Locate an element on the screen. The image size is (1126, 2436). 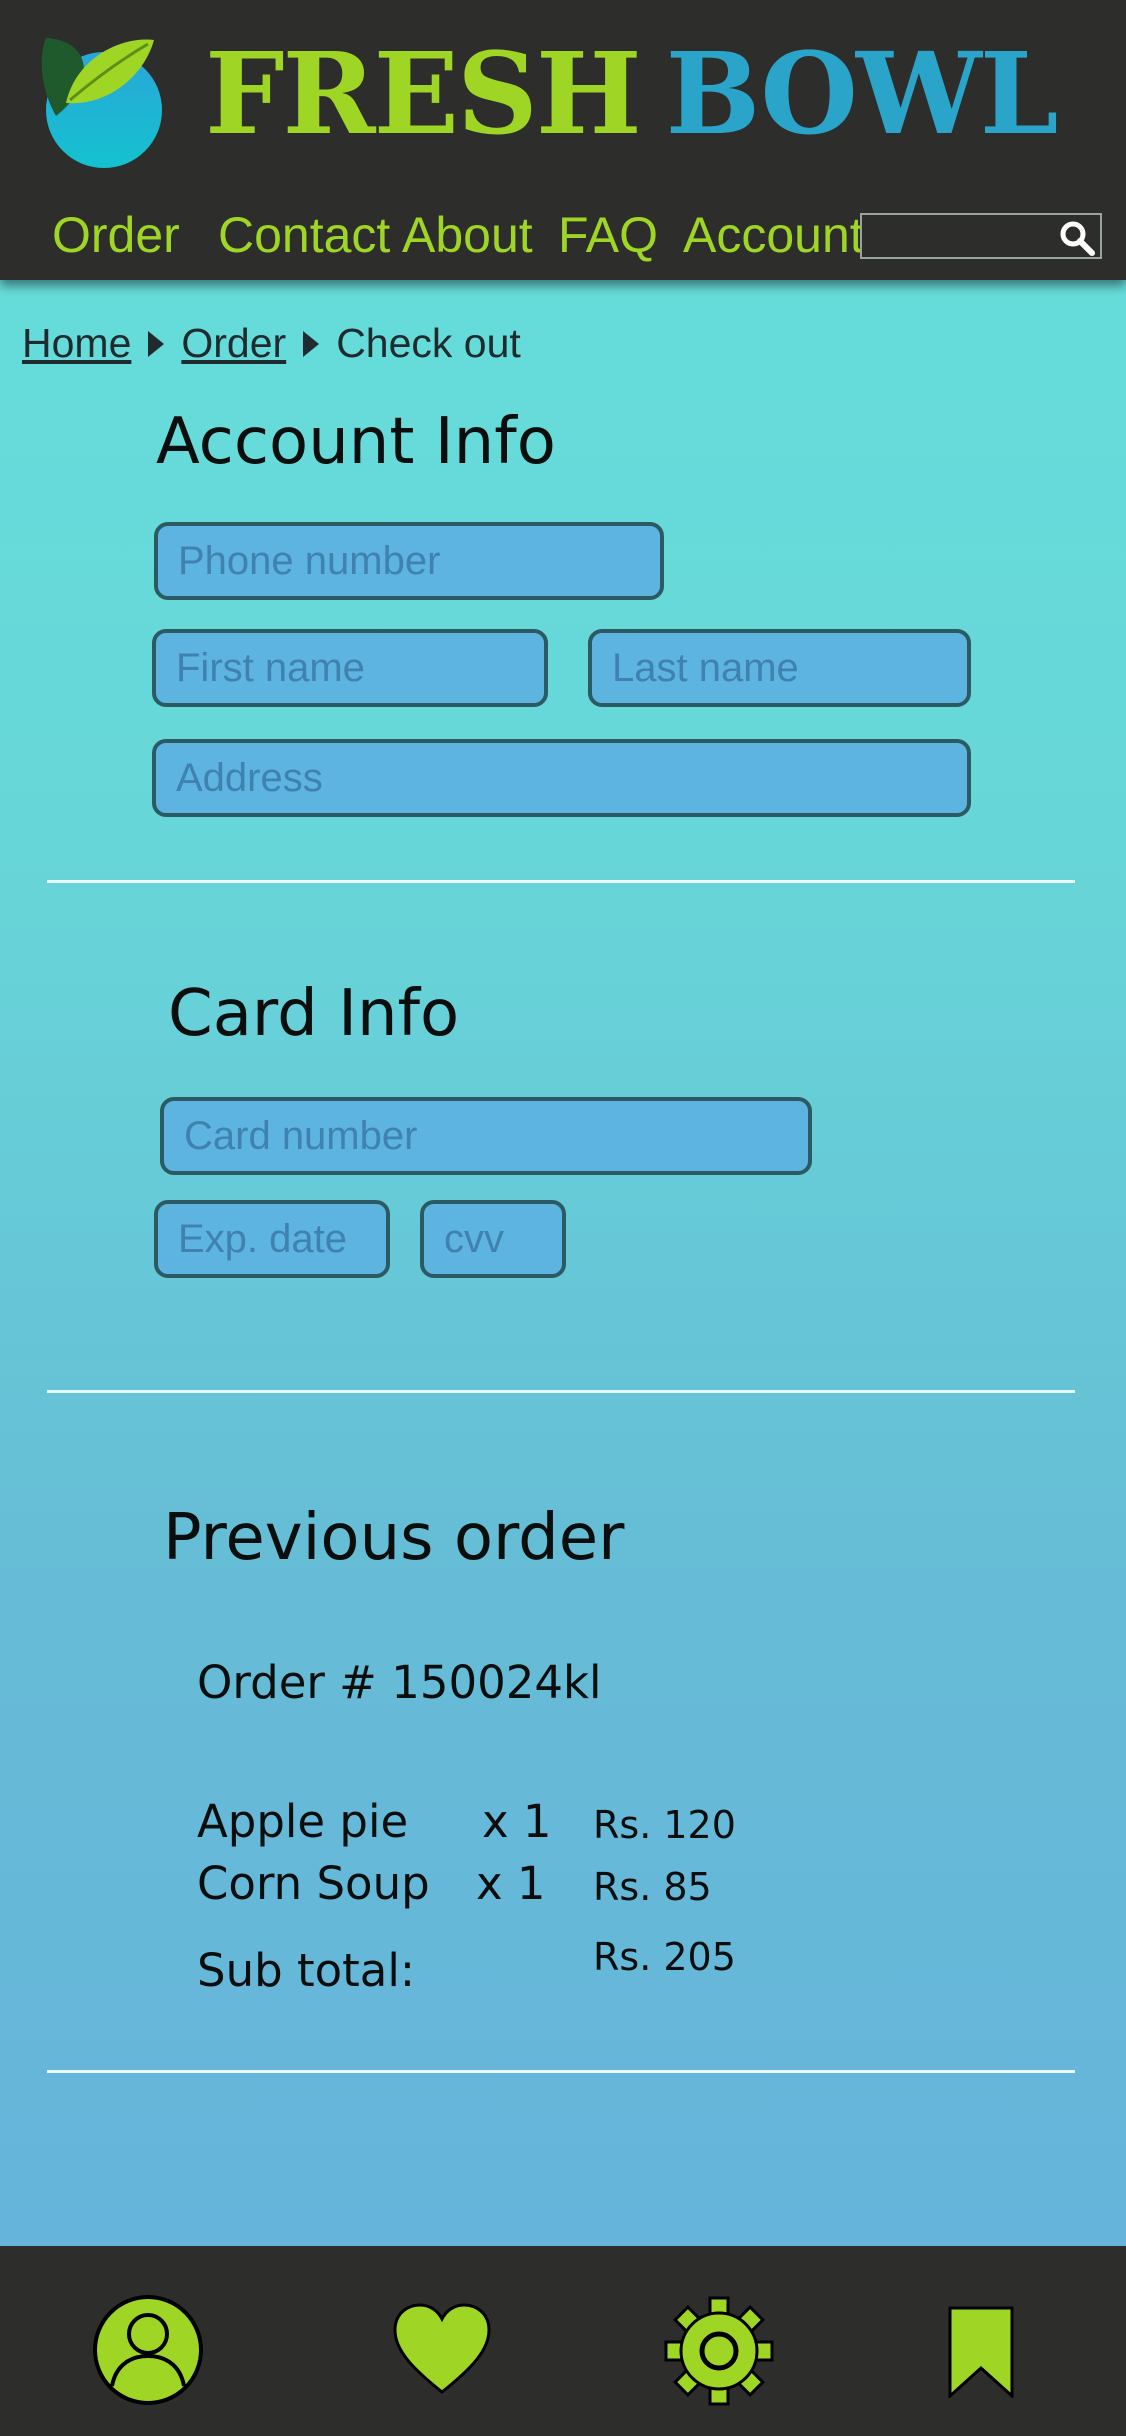
card-number-field is located at coordinates (486, 1136).